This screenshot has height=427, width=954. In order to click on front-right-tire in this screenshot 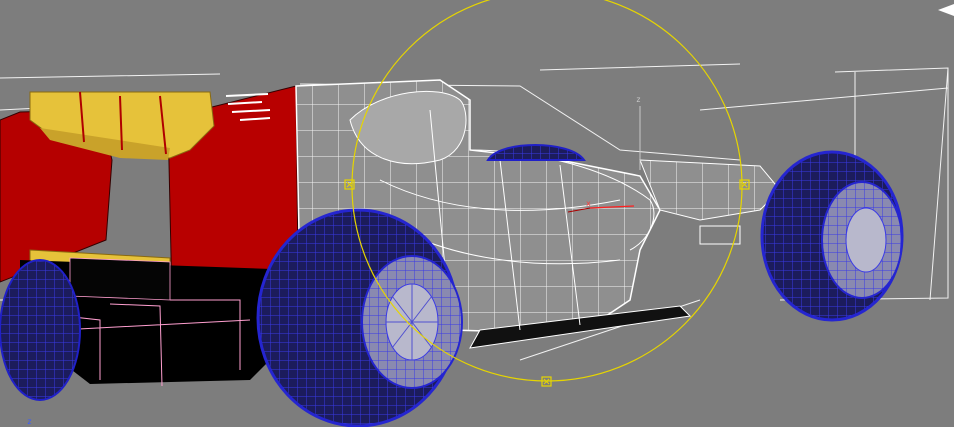, I will do `click(832, 236)`.